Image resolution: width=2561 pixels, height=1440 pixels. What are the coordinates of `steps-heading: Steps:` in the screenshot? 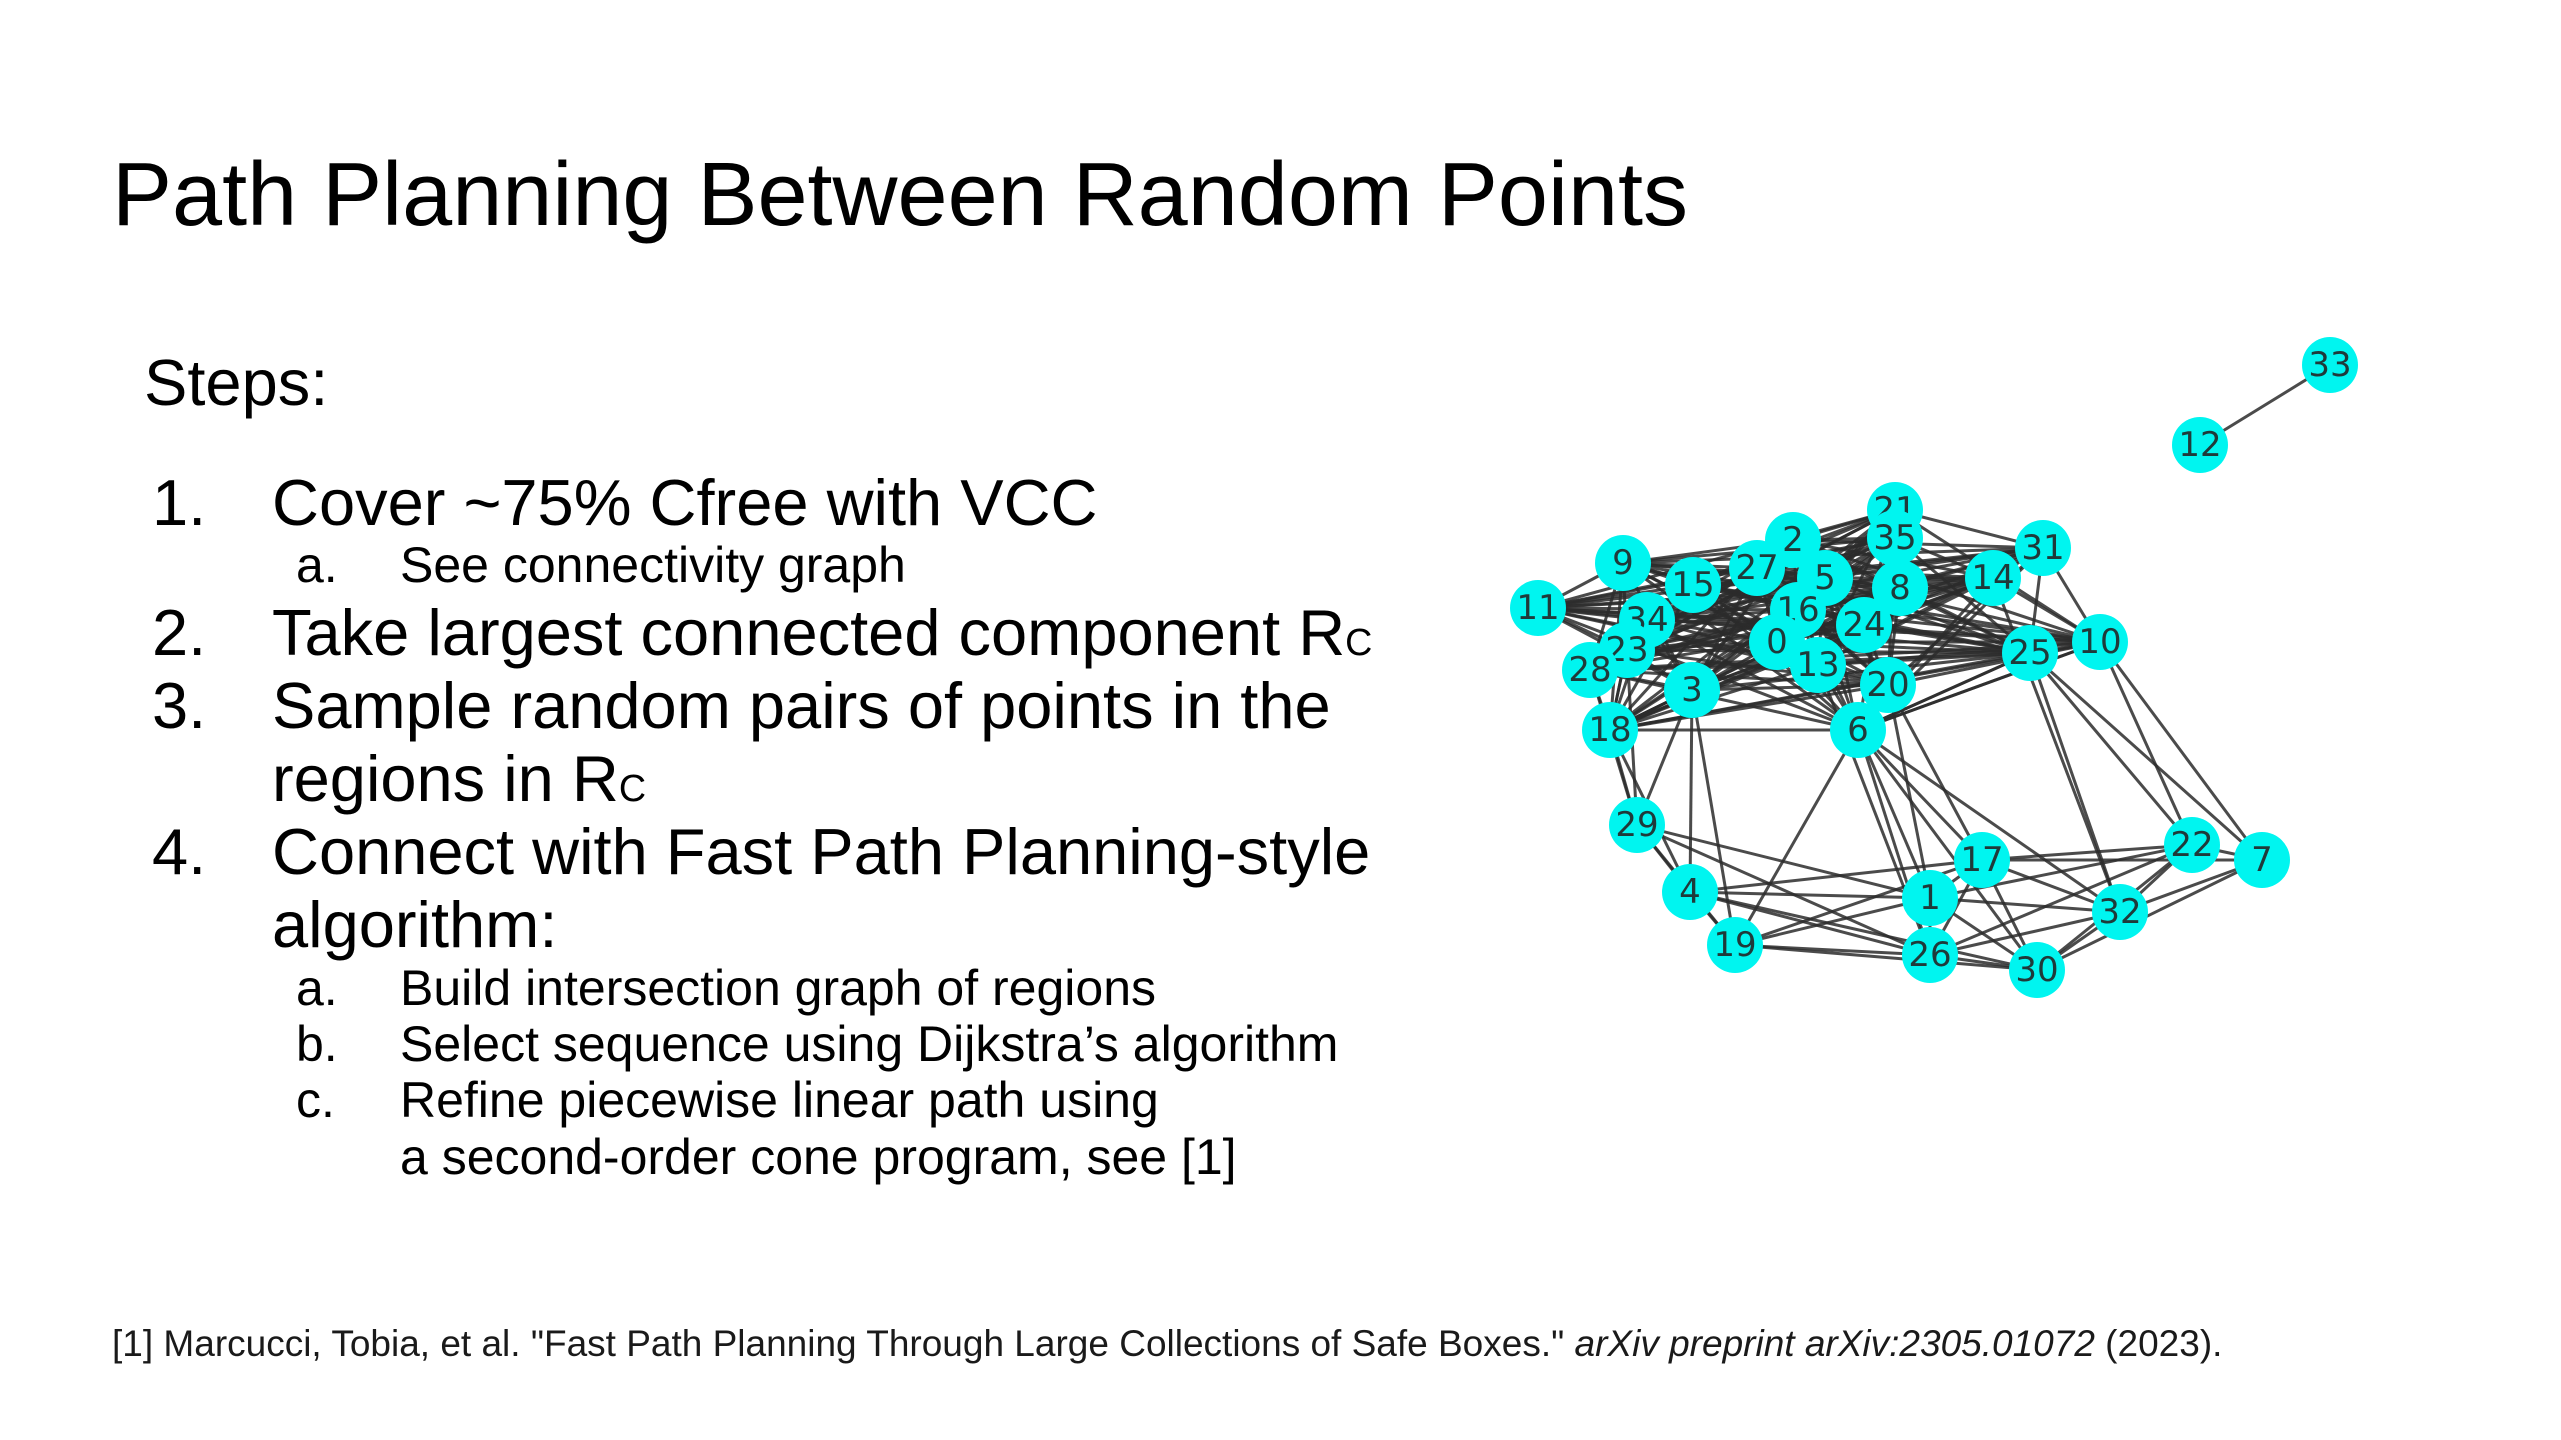 It's located at (236, 382).